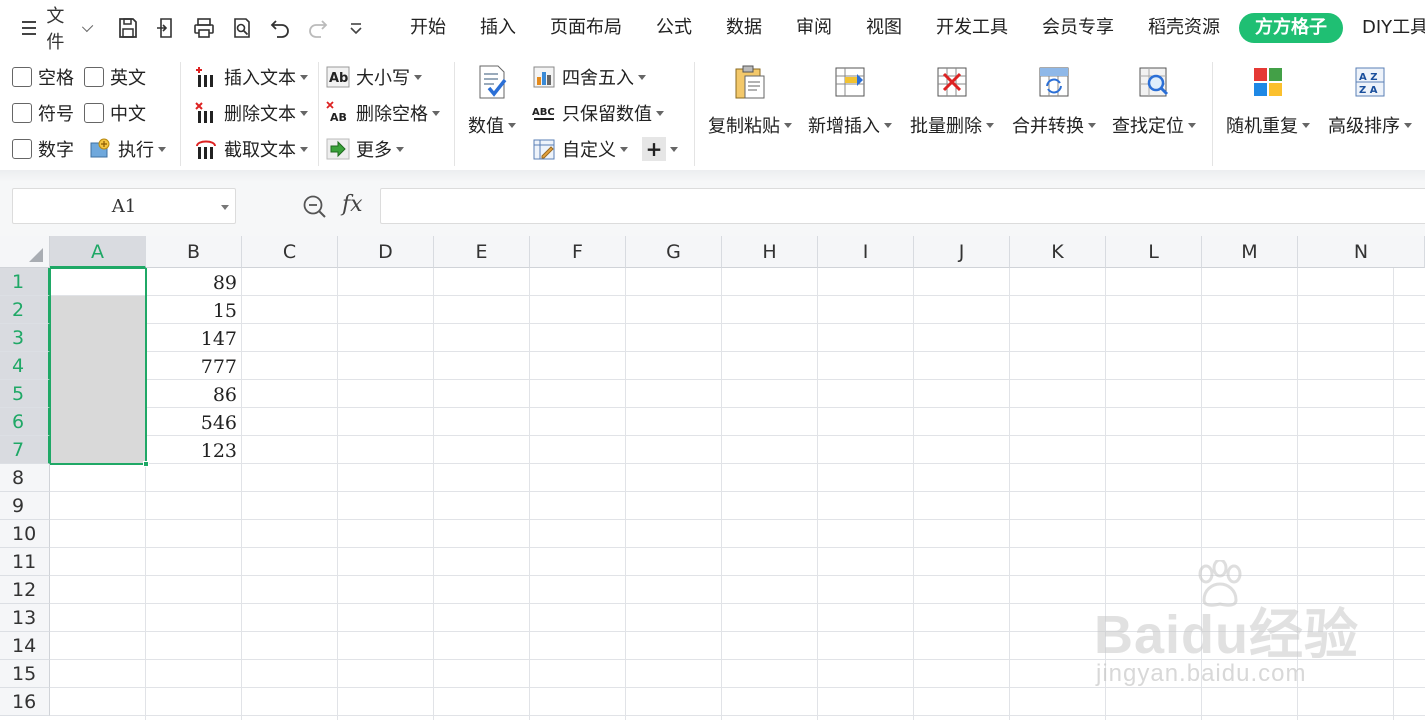 The height and width of the screenshot is (720, 1425). I want to click on cell-b2: 15, so click(193, 310).